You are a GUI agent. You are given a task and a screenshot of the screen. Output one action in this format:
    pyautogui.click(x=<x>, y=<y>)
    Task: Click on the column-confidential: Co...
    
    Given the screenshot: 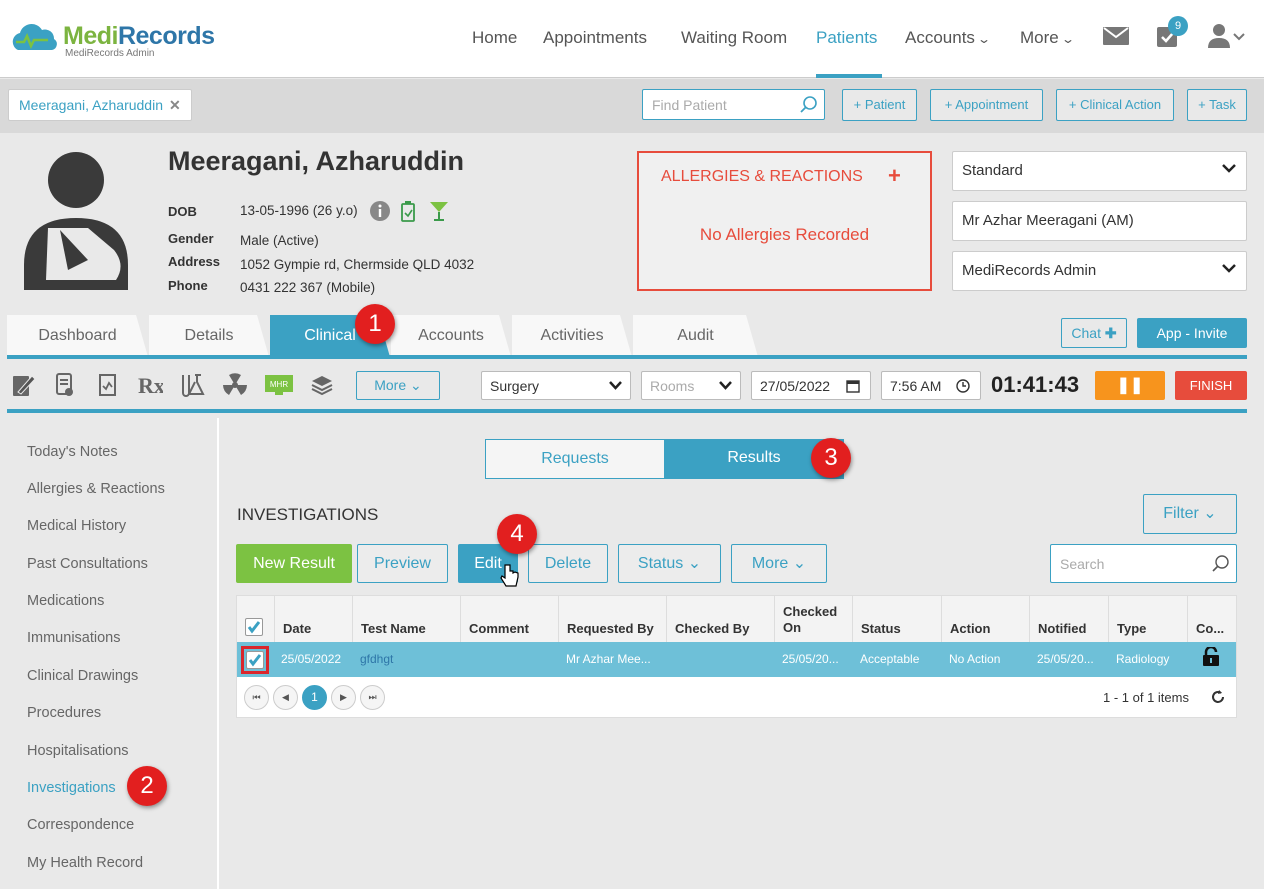 What is the action you would take?
    pyautogui.click(x=1211, y=619)
    